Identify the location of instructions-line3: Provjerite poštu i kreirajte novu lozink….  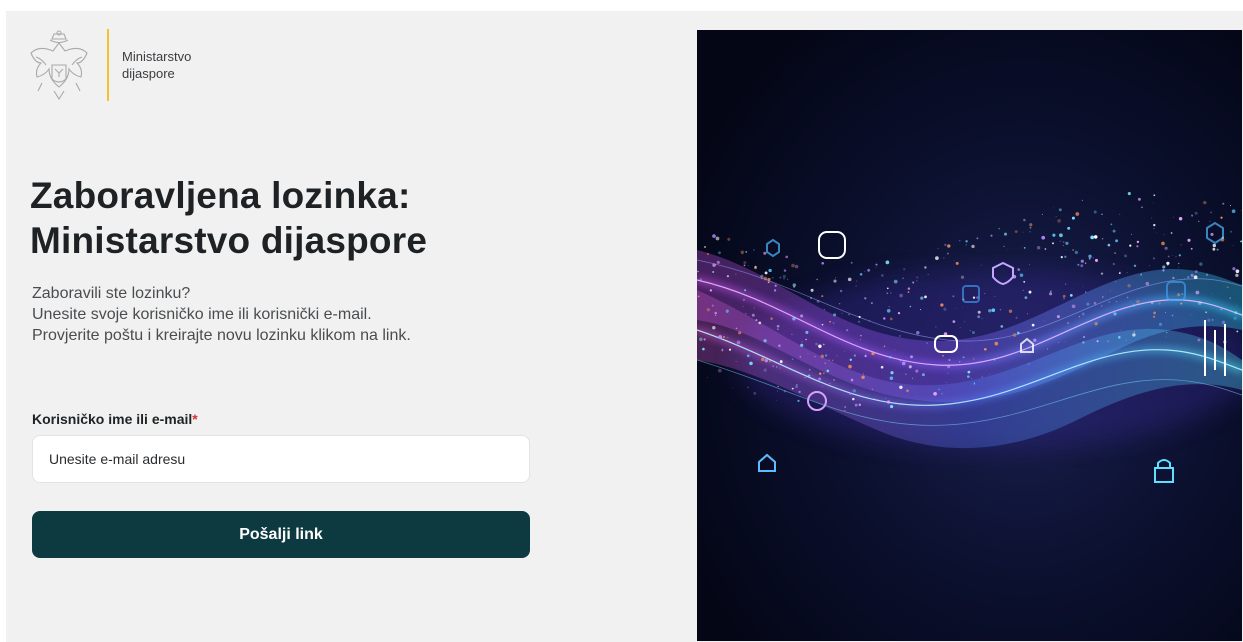
(221, 335).